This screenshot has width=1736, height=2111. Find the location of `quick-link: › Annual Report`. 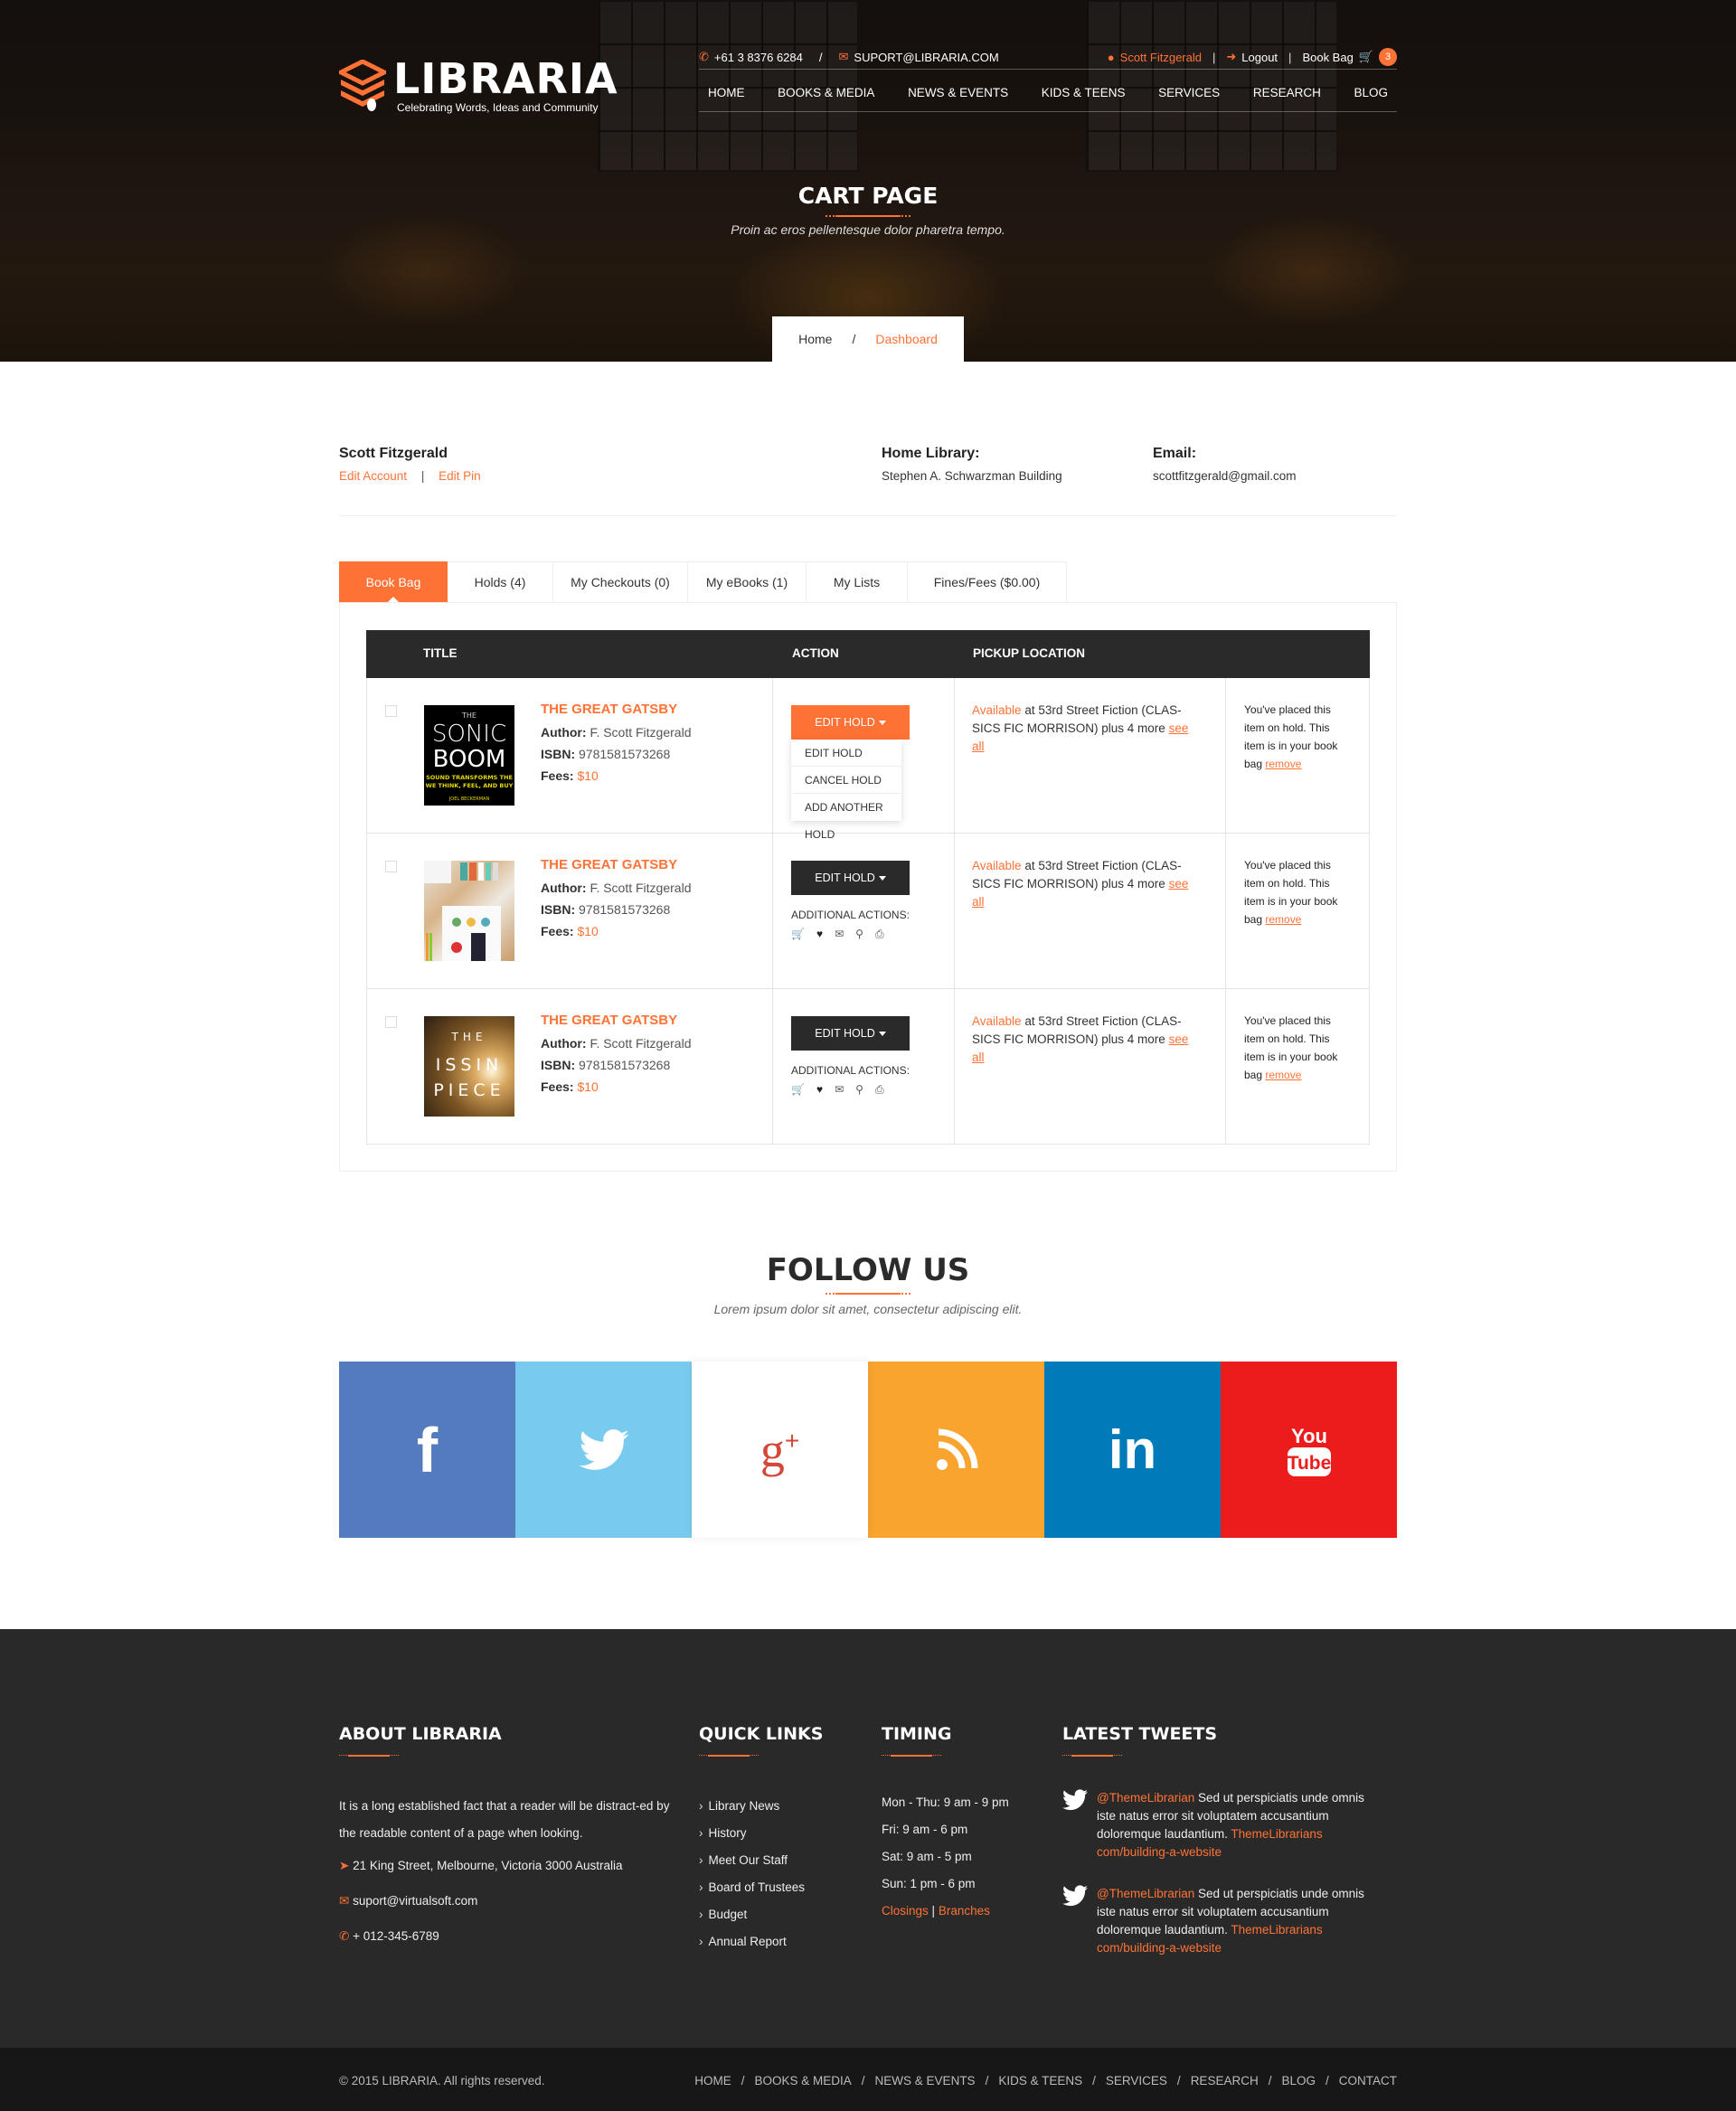

quick-link: › Annual Report is located at coordinates (776, 1942).